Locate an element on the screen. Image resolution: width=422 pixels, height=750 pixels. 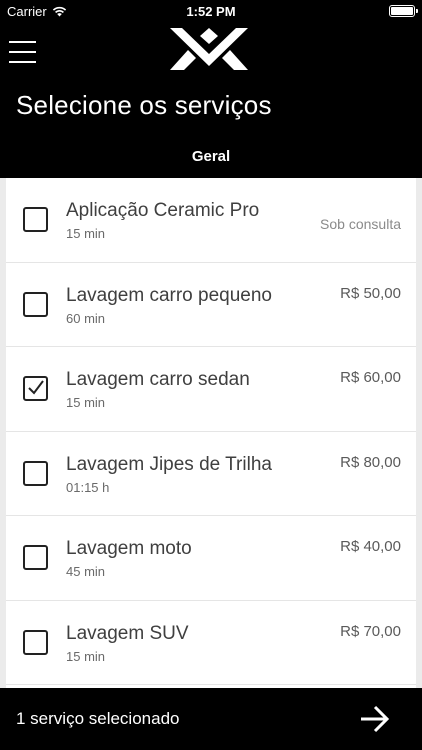
status-time: 1:52 PM is located at coordinates (211, 11).